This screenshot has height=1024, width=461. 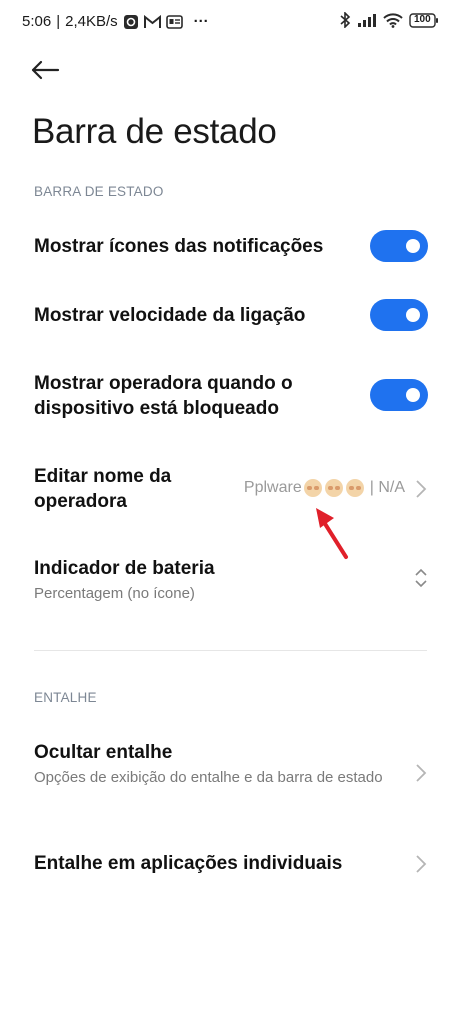 I want to click on back-button, so click(x=50, y=70).